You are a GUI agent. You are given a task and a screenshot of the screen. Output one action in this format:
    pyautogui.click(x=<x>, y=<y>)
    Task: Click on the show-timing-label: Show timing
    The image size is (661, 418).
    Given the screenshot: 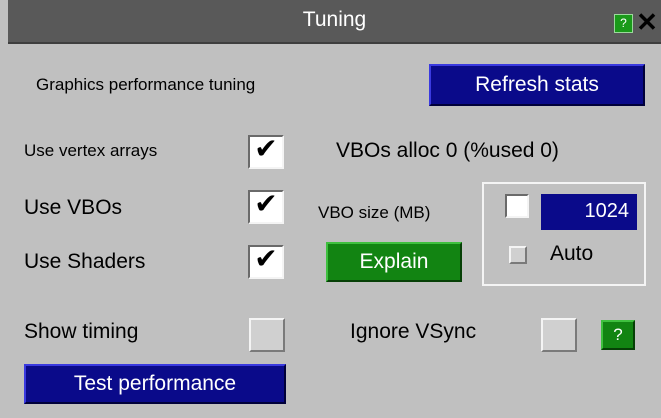 What is the action you would take?
    pyautogui.click(x=81, y=331)
    